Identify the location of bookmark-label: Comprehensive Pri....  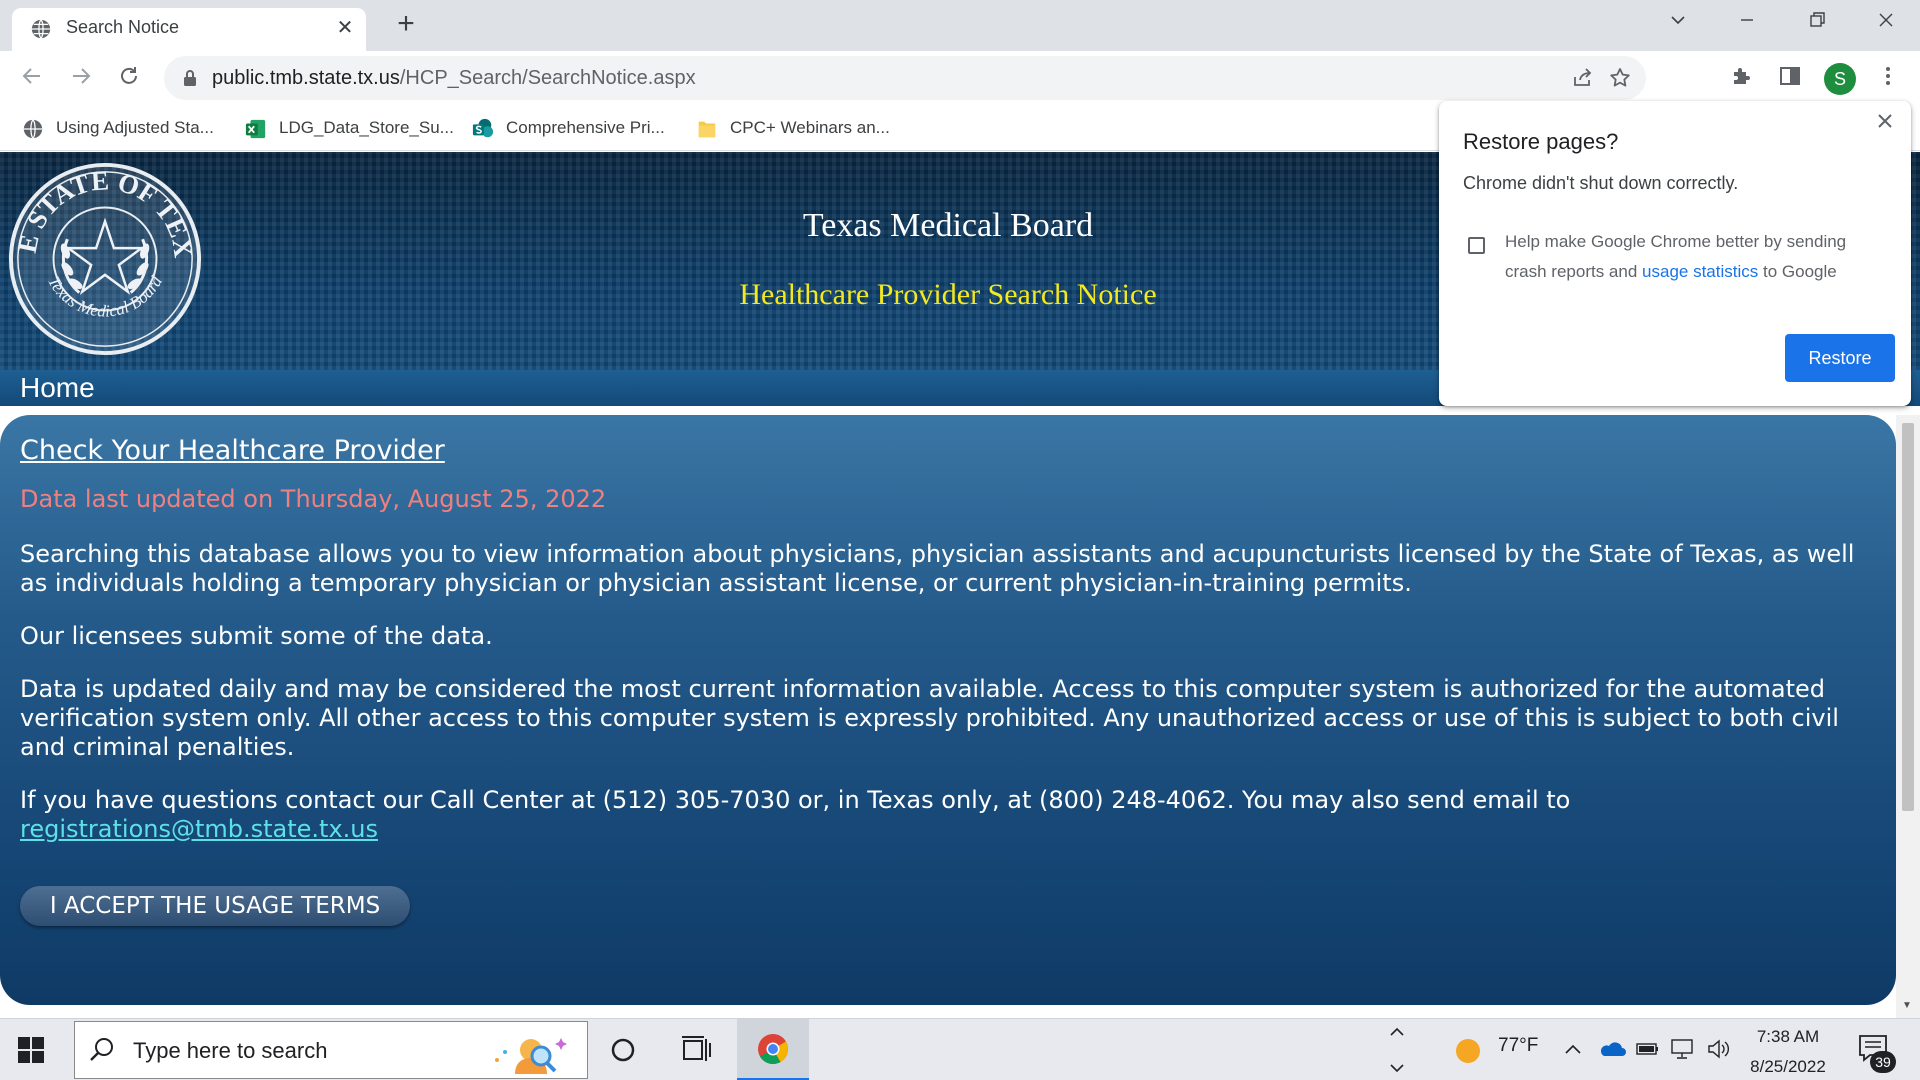
(585, 127).